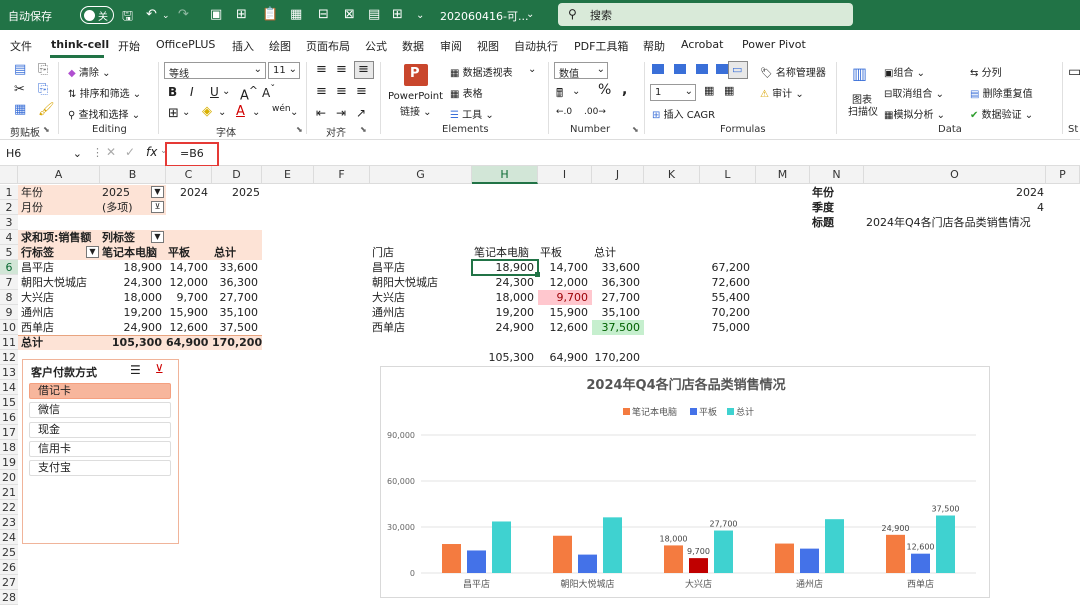 This screenshot has width=1080, height=616. I want to click on pivot-cell: 14,700, so click(187, 267).